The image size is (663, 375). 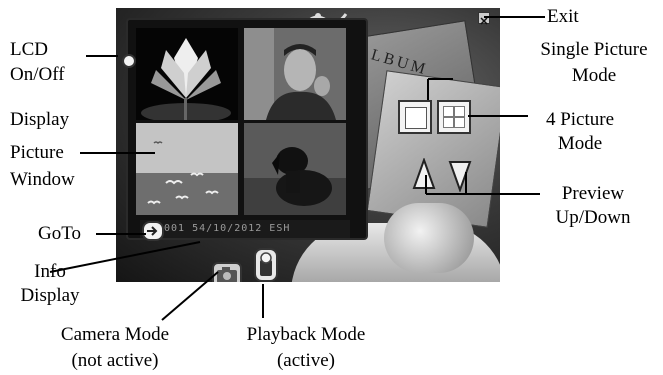 I want to click on single-picture-label-line1: Single Picture, so click(x=594, y=49).